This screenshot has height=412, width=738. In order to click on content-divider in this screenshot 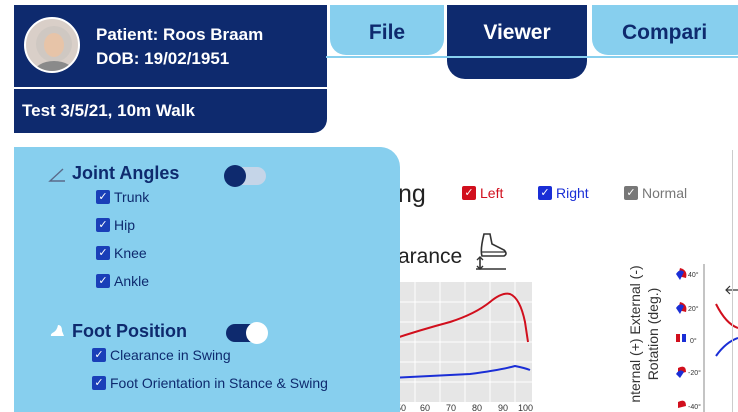, I will do `click(732, 281)`.